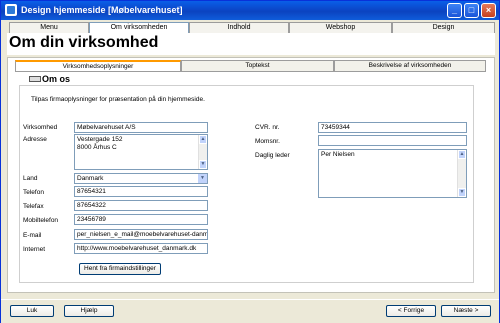  Describe the element at coordinates (98, 66) in the screenshot. I see `subtab-virksomhedsoplysninger: Virksomhedsoplysninger` at that location.